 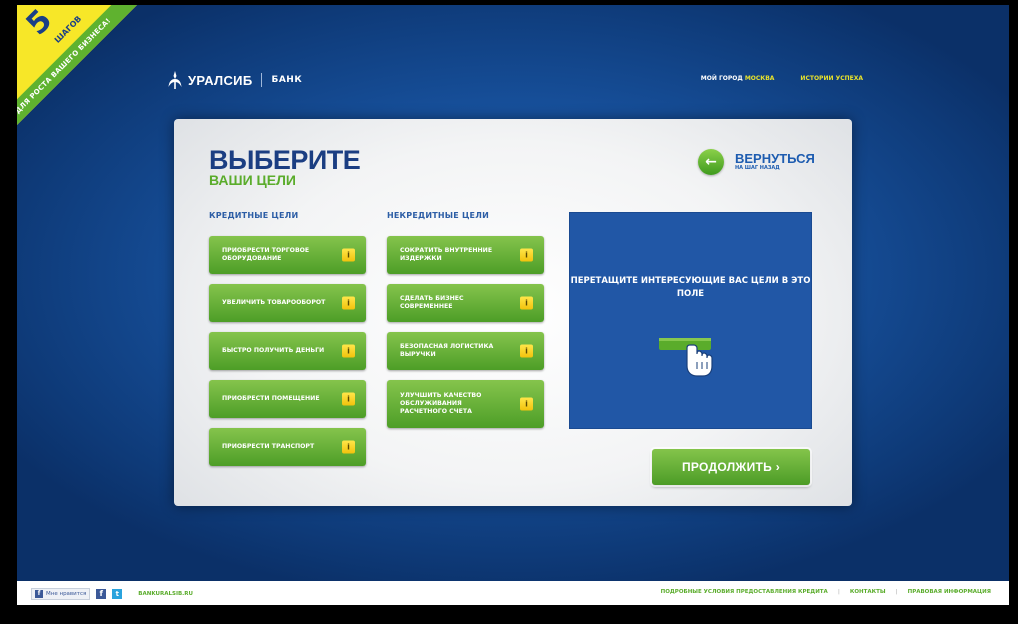 What do you see at coordinates (252, 180) in the screenshot?
I see `page-subtitle: ВАШИ ЦЕЛИ` at bounding box center [252, 180].